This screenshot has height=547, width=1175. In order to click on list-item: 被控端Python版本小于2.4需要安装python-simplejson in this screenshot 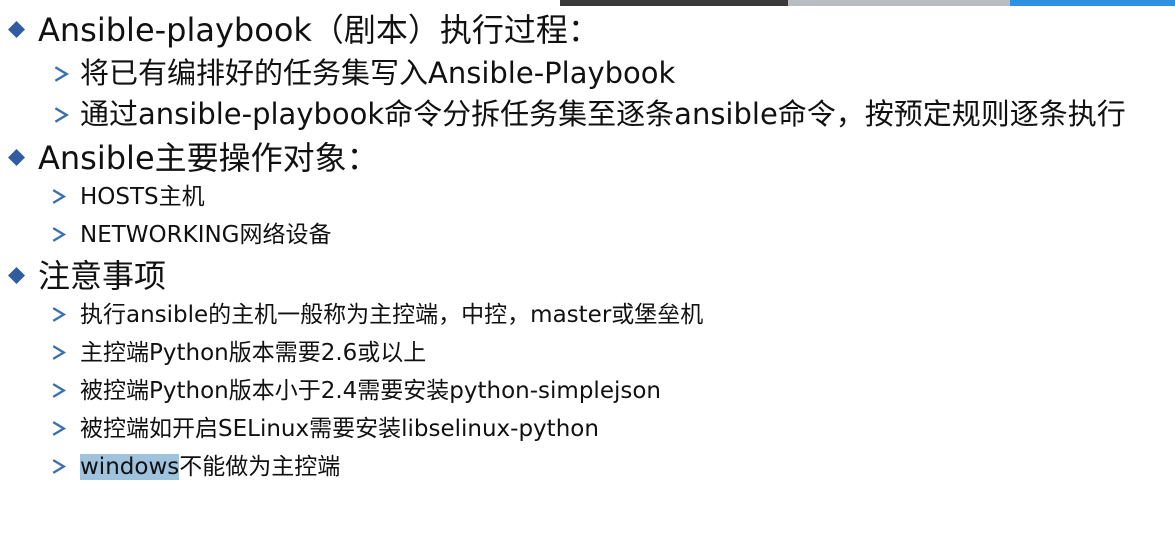, I will do `click(587, 391)`.